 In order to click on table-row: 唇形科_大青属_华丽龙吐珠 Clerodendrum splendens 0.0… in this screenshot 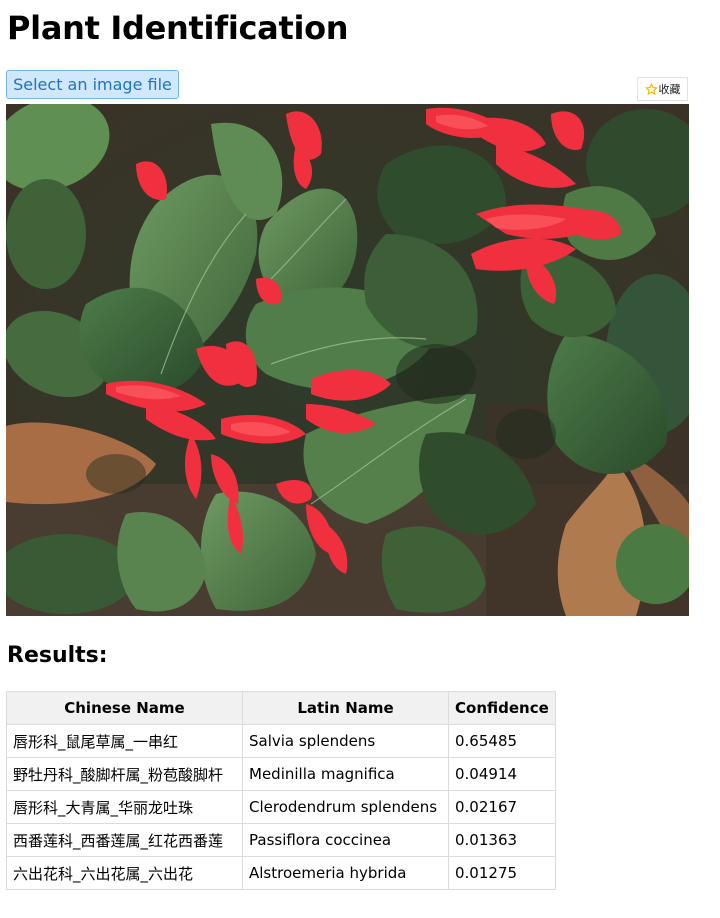, I will do `click(281, 807)`.